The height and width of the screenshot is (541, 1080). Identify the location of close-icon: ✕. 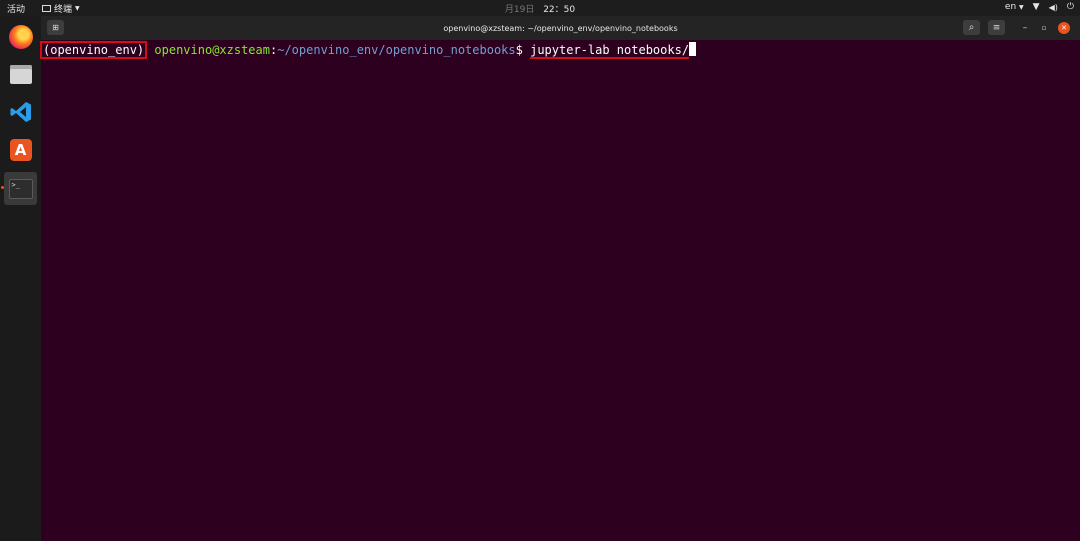
(1064, 28).